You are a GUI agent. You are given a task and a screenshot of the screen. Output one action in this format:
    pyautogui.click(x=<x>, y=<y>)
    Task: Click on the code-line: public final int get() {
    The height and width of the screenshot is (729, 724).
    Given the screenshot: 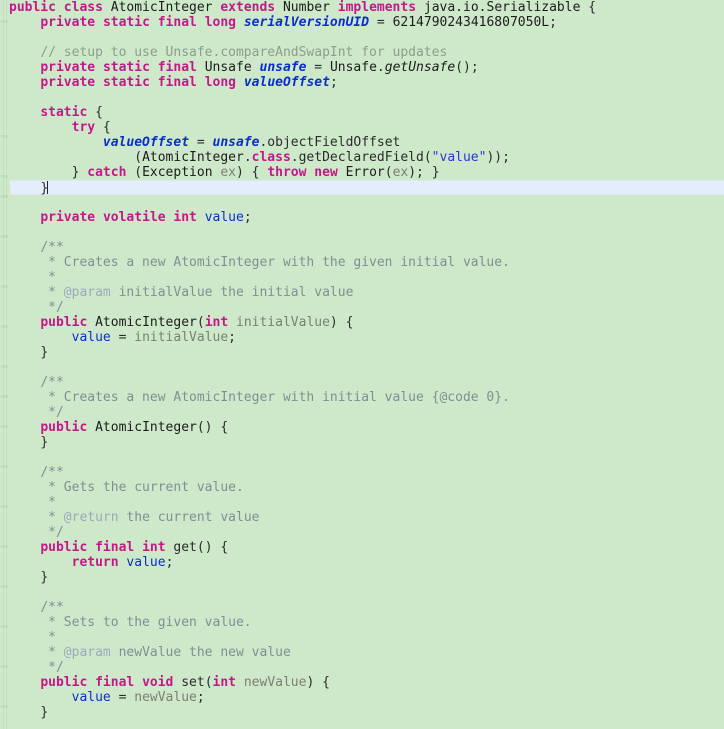 What is the action you would take?
    pyautogui.click(x=362, y=547)
    